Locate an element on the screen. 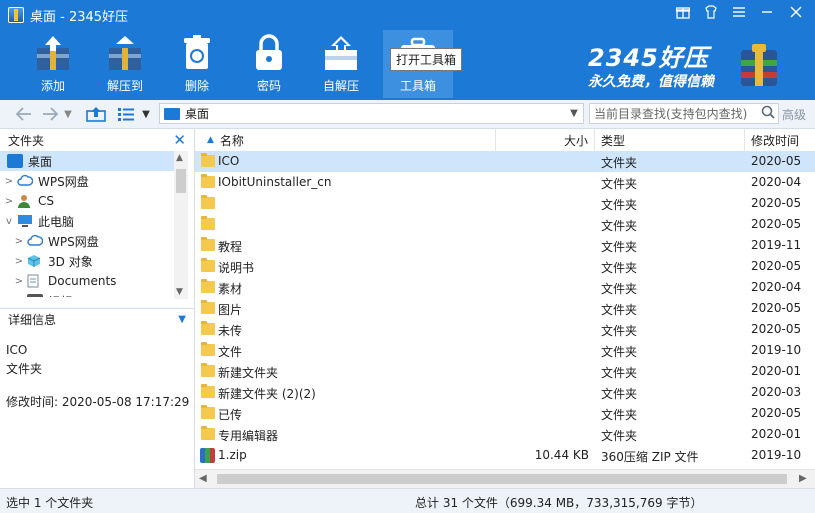 The image size is (815, 513). extract-to-icon is located at coordinates (125, 53).